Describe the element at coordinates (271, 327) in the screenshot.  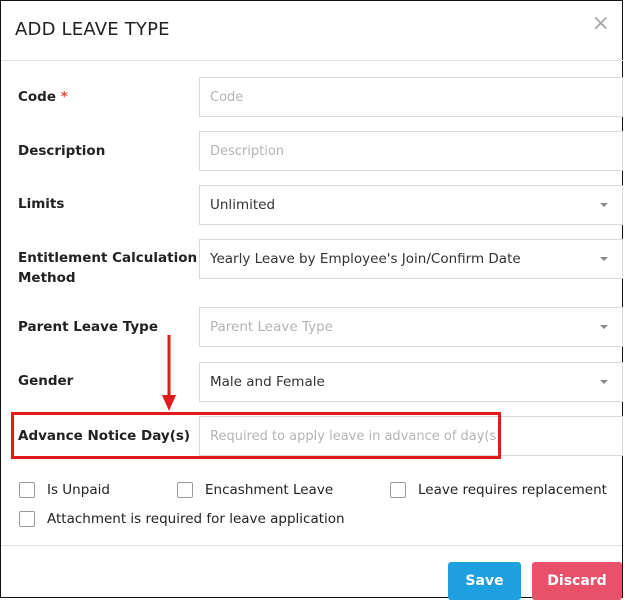
I see `parent-leave-type-placeholder: Parent Leave Type` at that location.